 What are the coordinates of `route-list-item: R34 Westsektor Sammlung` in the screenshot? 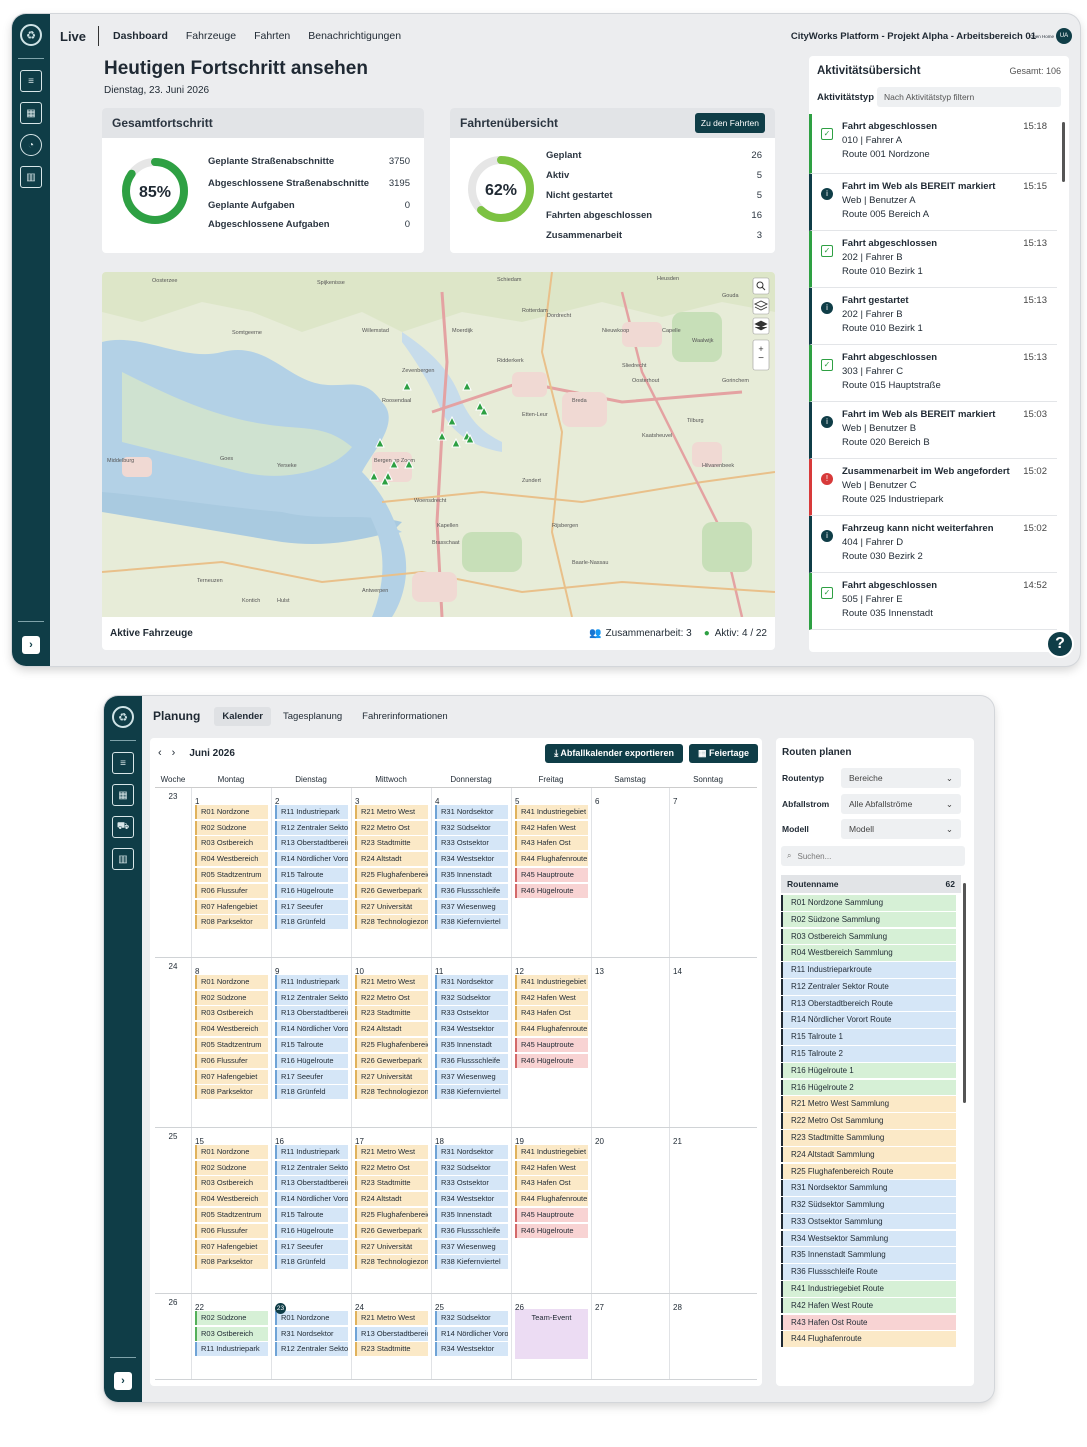 It's located at (868, 1238).